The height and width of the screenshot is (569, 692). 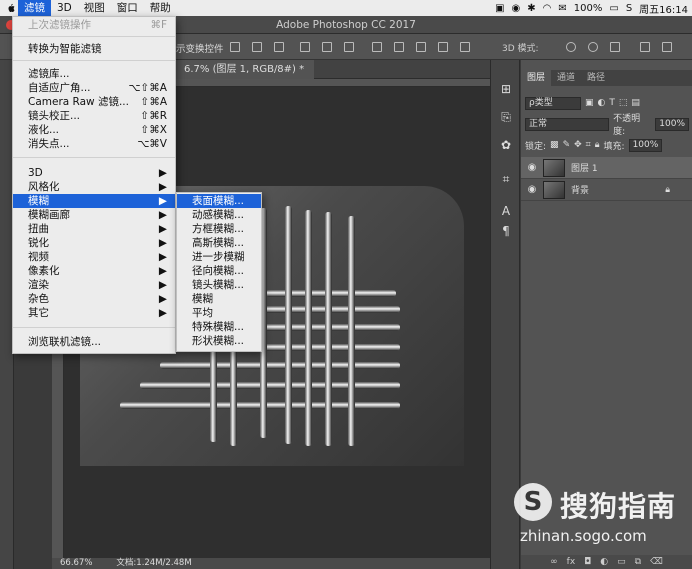 I want to click on submenu-item-blur-more: 进一步模糊, so click(x=219, y=257).